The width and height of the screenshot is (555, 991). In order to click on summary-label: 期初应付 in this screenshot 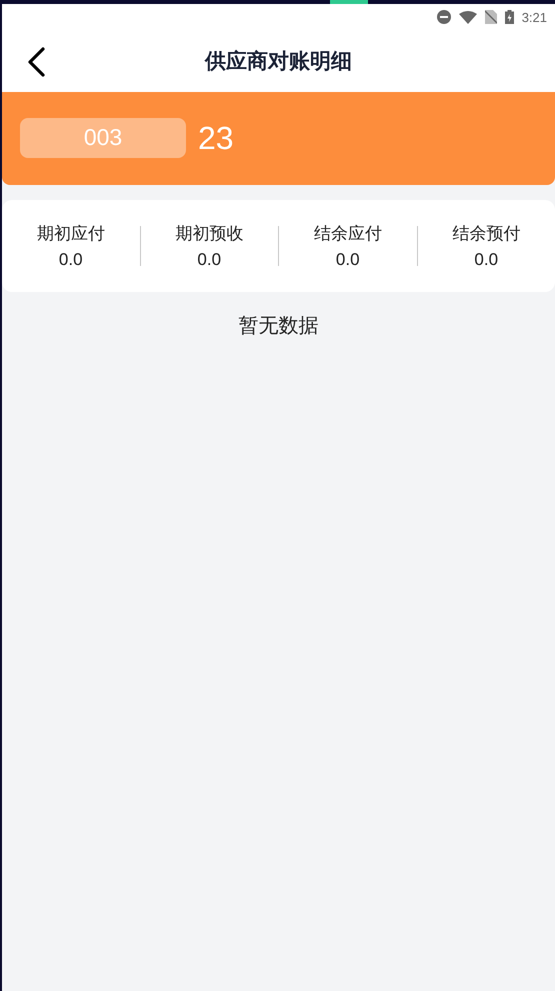, I will do `click(70, 234)`.